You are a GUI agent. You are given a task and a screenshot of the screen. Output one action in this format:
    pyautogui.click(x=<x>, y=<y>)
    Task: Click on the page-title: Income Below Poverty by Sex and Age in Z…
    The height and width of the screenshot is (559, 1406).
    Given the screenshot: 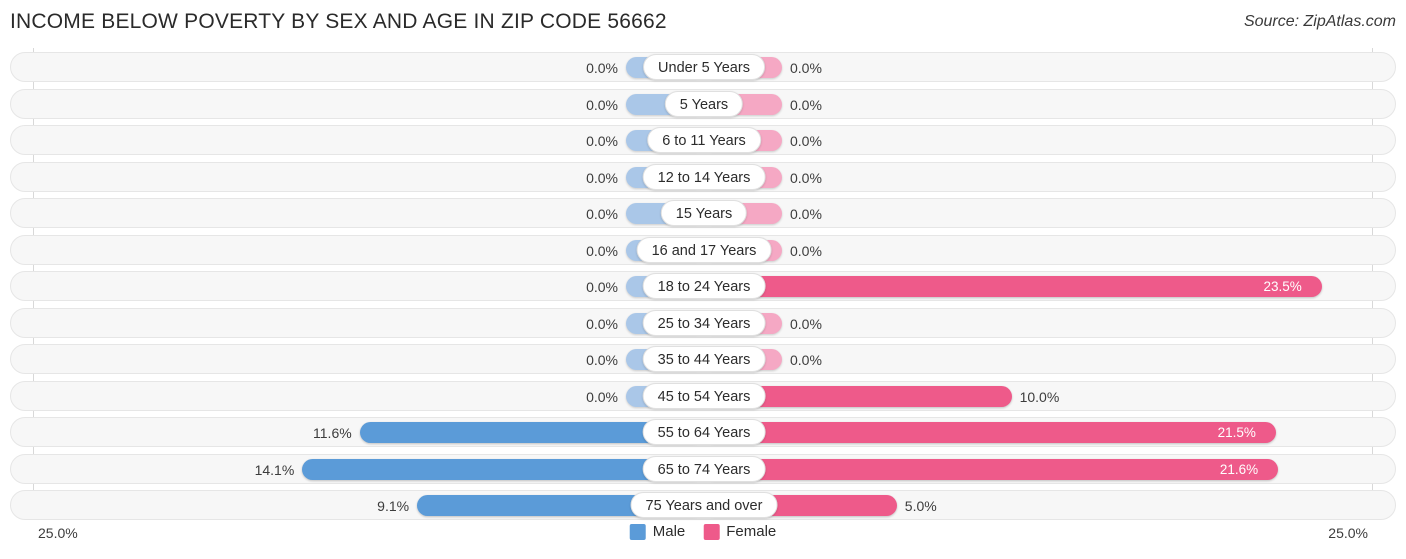 What is the action you would take?
    pyautogui.click(x=338, y=21)
    